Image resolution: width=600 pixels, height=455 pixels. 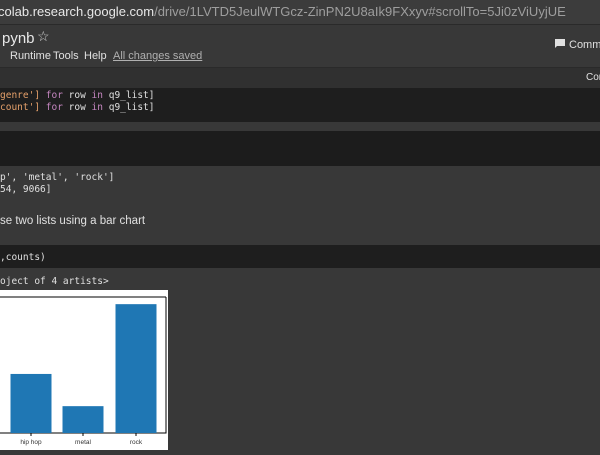 I want to click on menu-runtime: Runtime, so click(x=30, y=56).